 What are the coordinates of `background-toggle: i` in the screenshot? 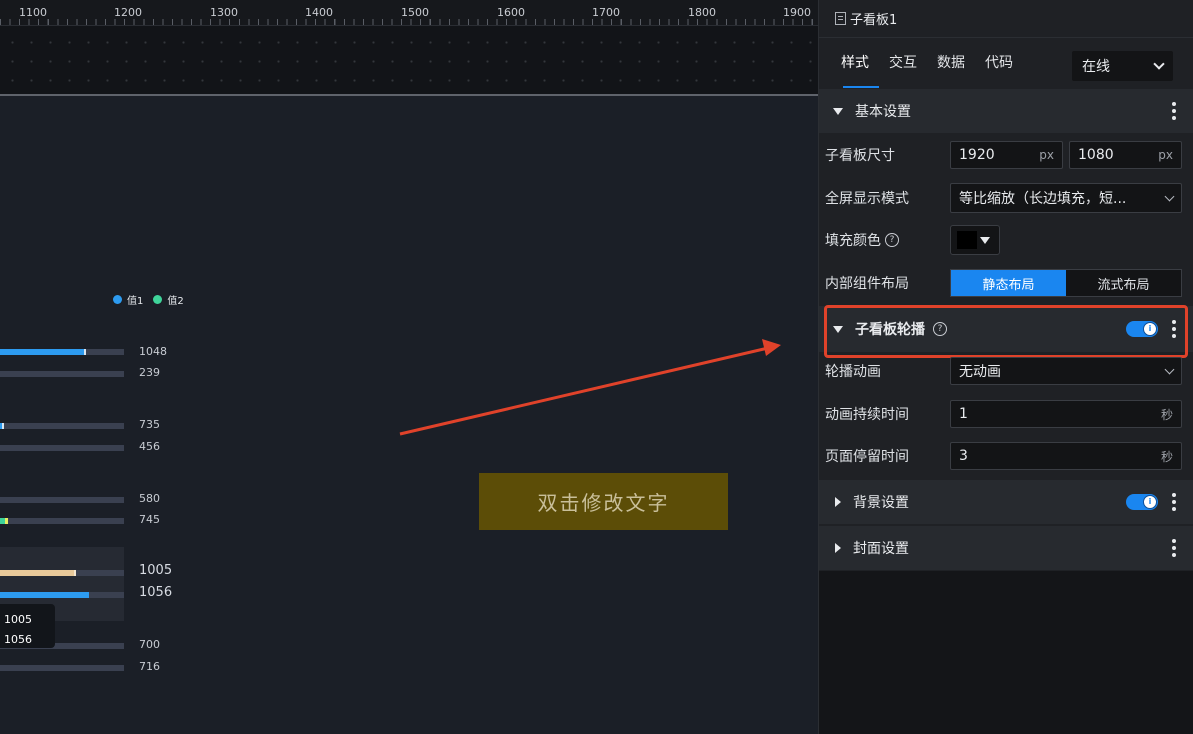 It's located at (1142, 502).